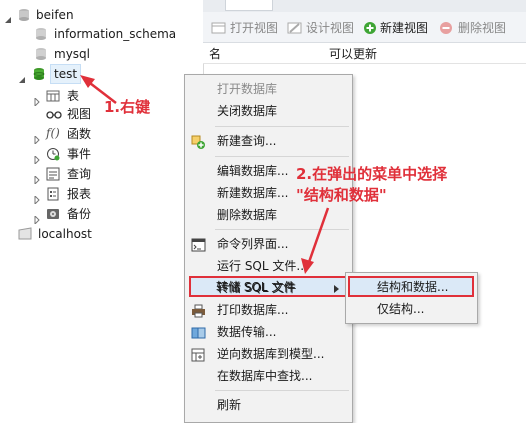  What do you see at coordinates (257, 288) in the screenshot?
I see `menu-item-label: 转储 SQL 文件` at bounding box center [257, 288].